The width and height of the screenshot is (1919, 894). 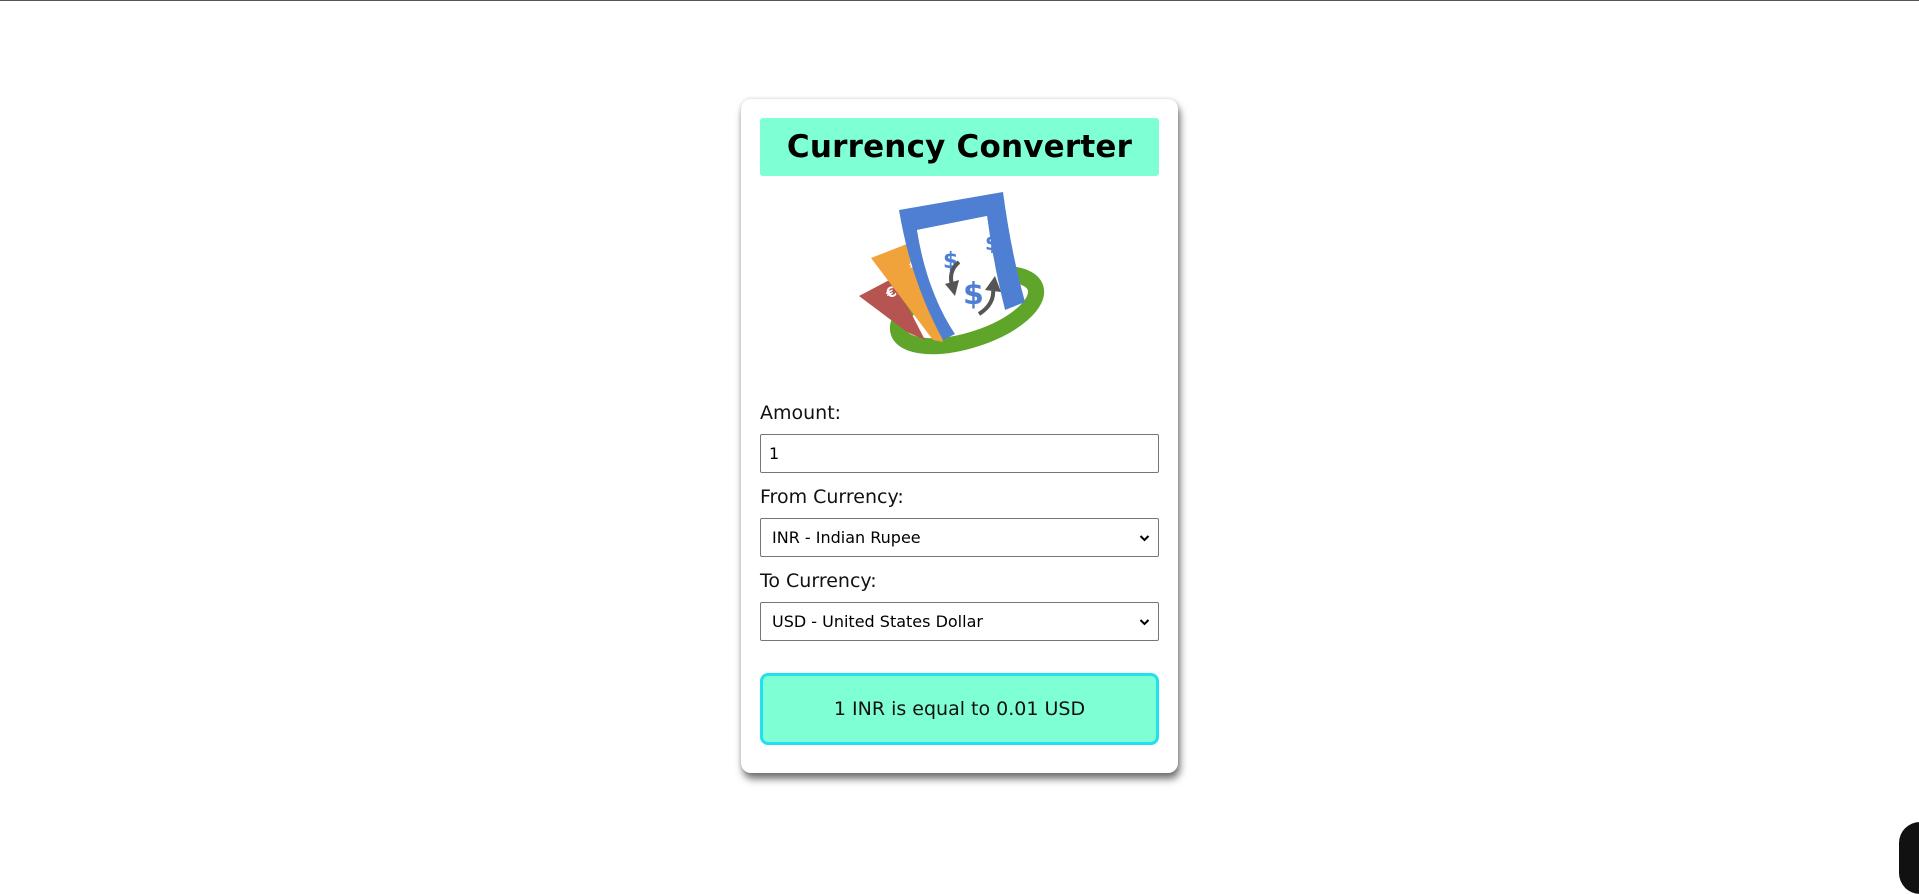 I want to click on floating-widget-button, so click(x=1909, y=858).